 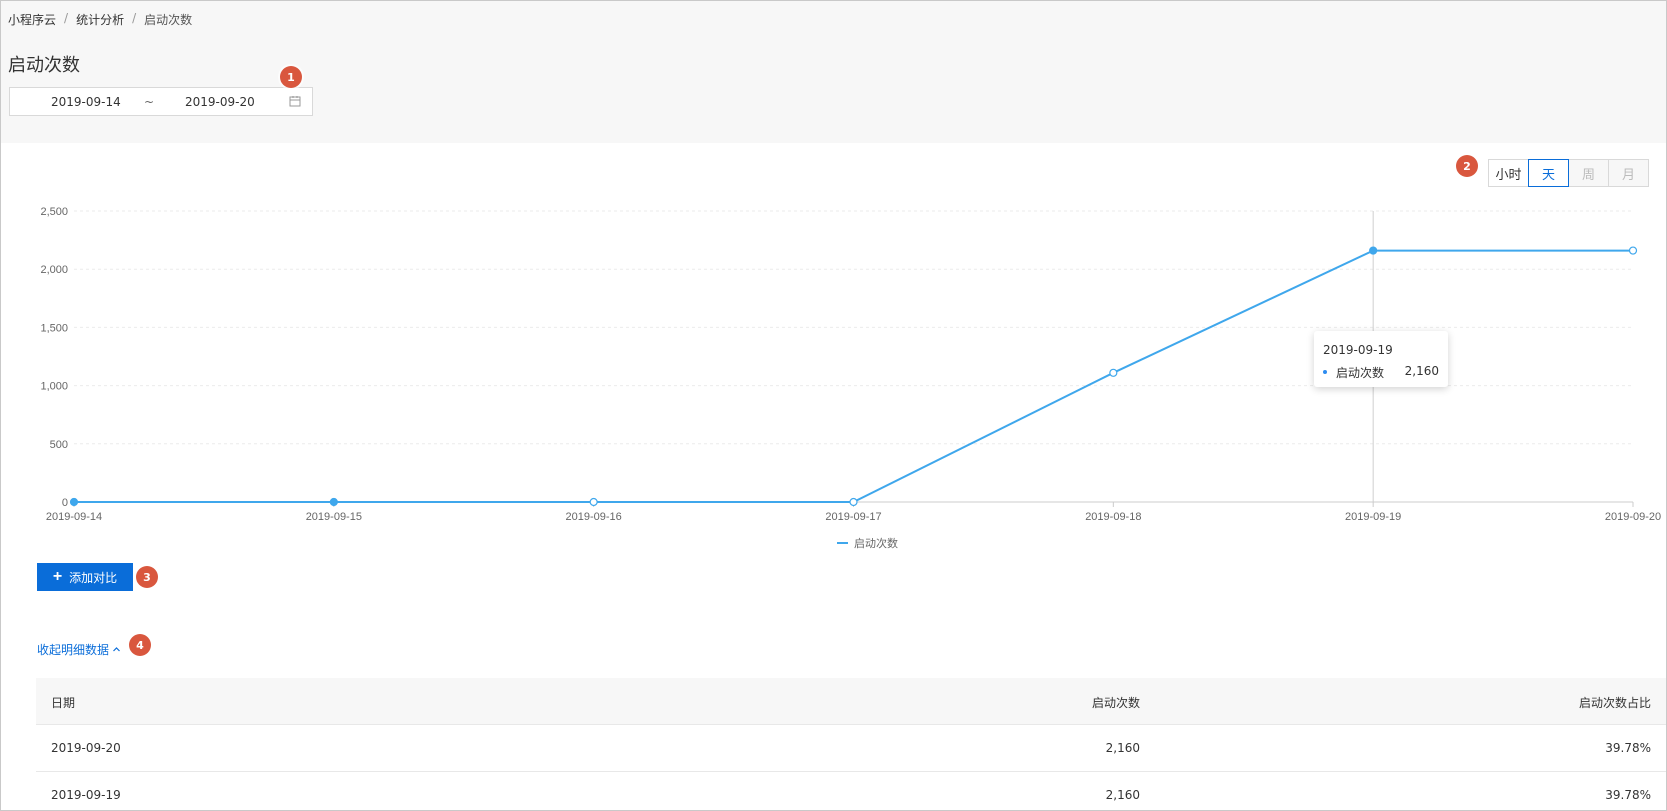 I want to click on period-selector: 小时 天 周 月, so click(x=1568, y=173).